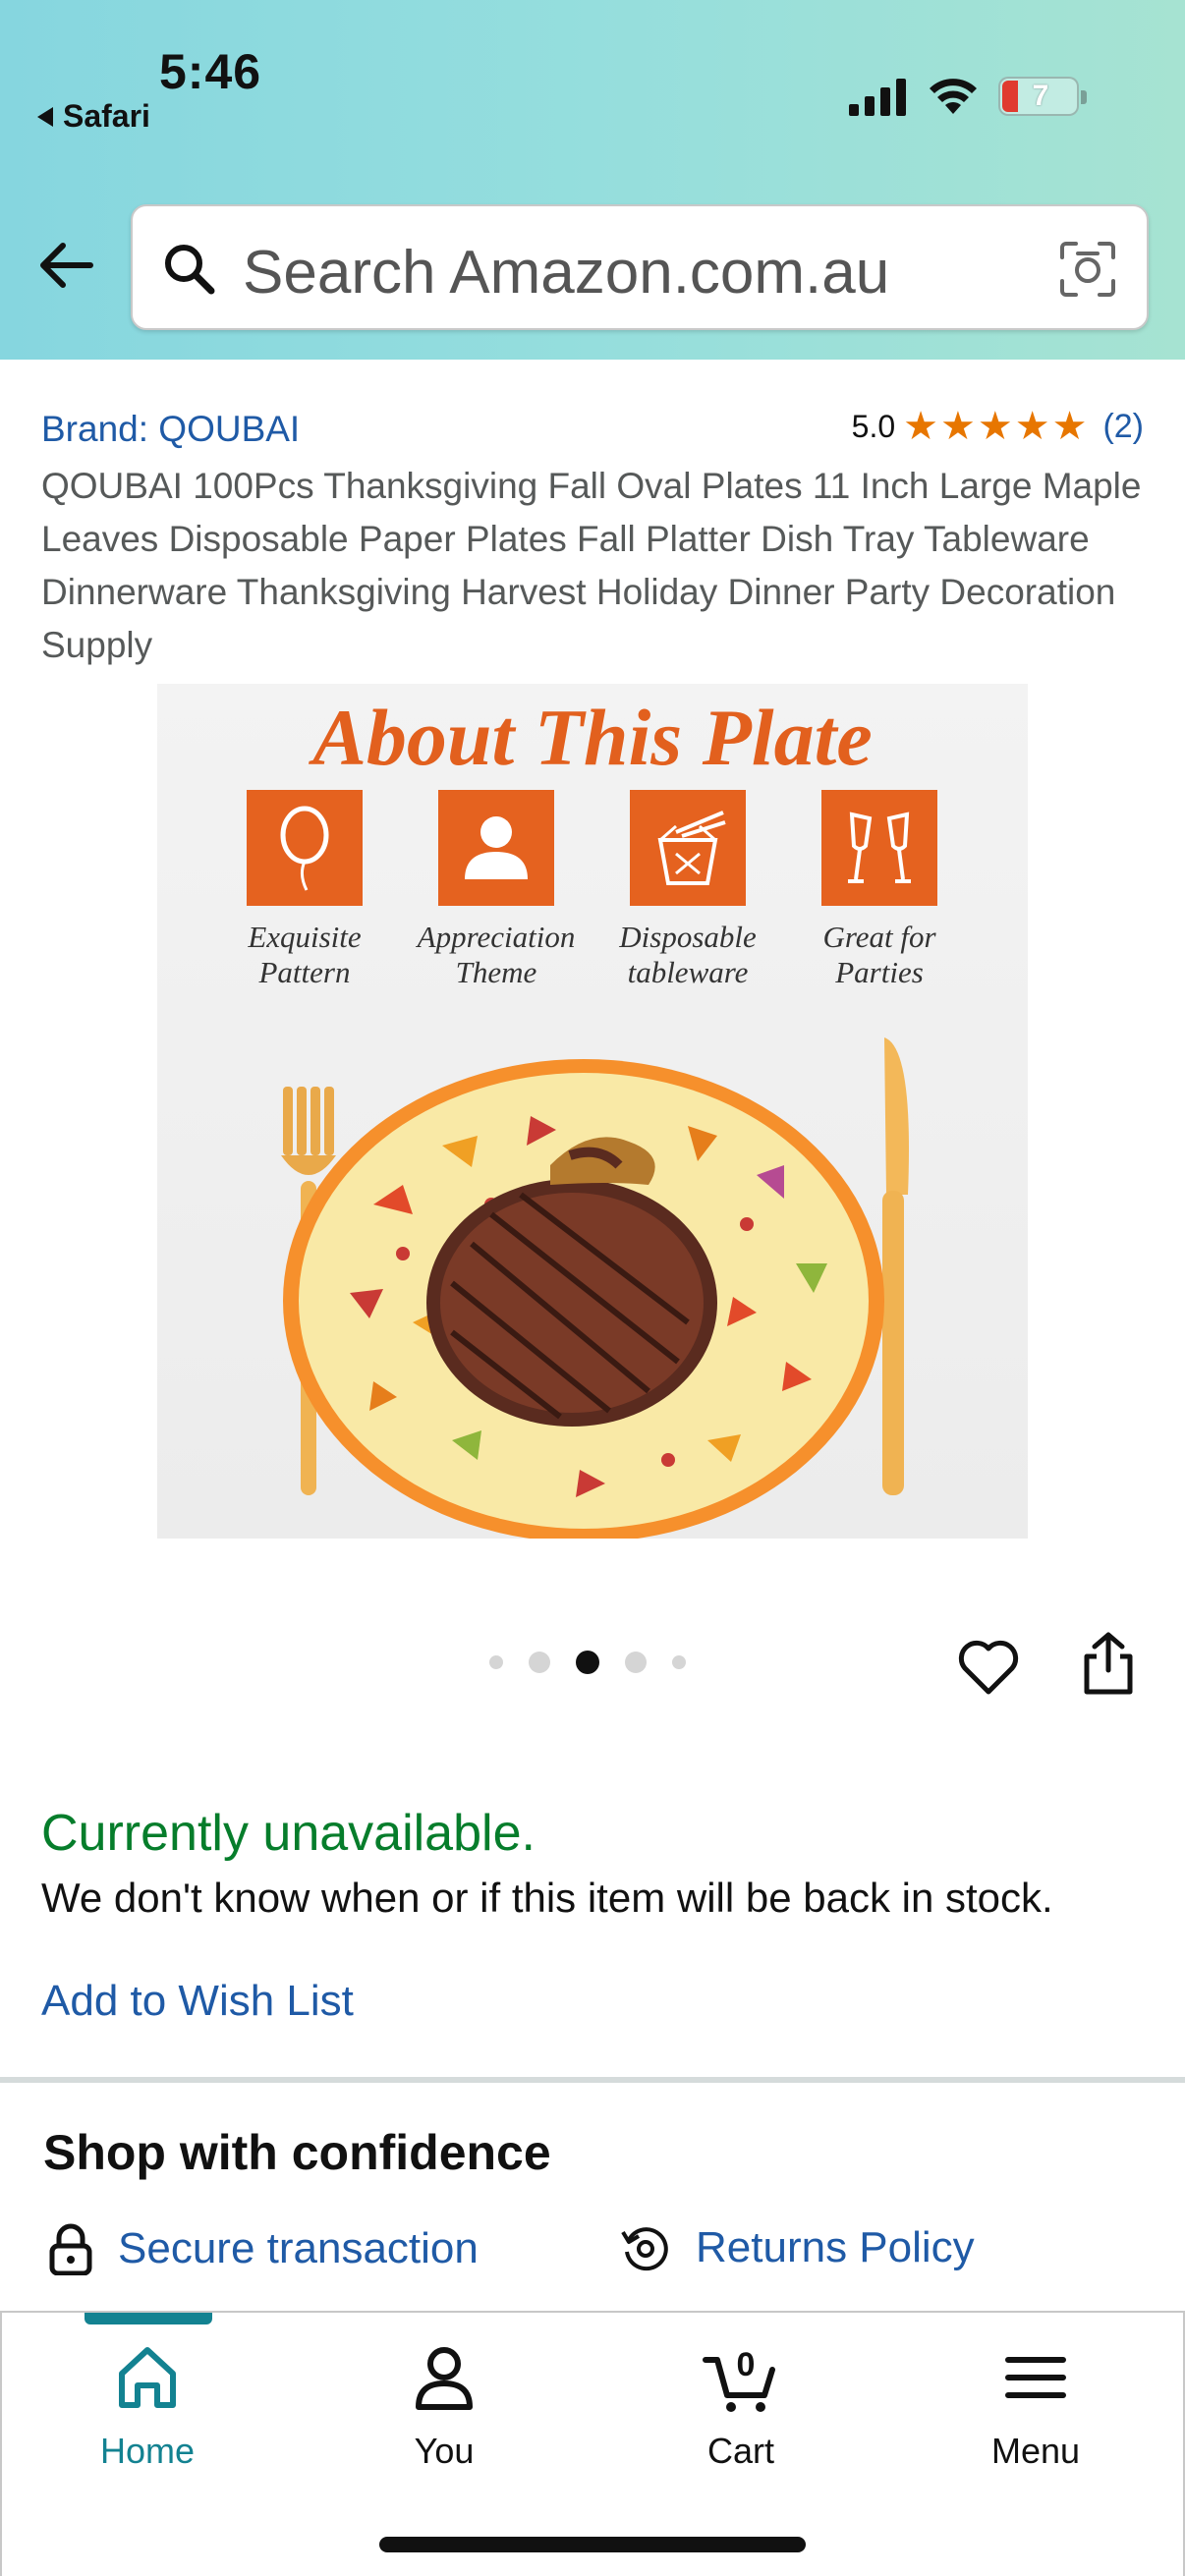  Describe the element at coordinates (445, 2451) in the screenshot. I see `tab-you-label: You` at that location.